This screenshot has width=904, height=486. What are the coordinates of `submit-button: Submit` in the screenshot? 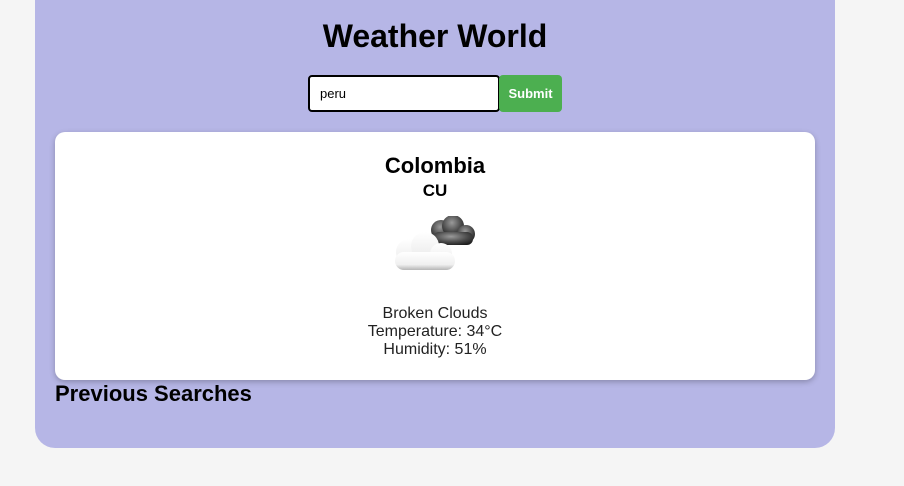 It's located at (530, 93).